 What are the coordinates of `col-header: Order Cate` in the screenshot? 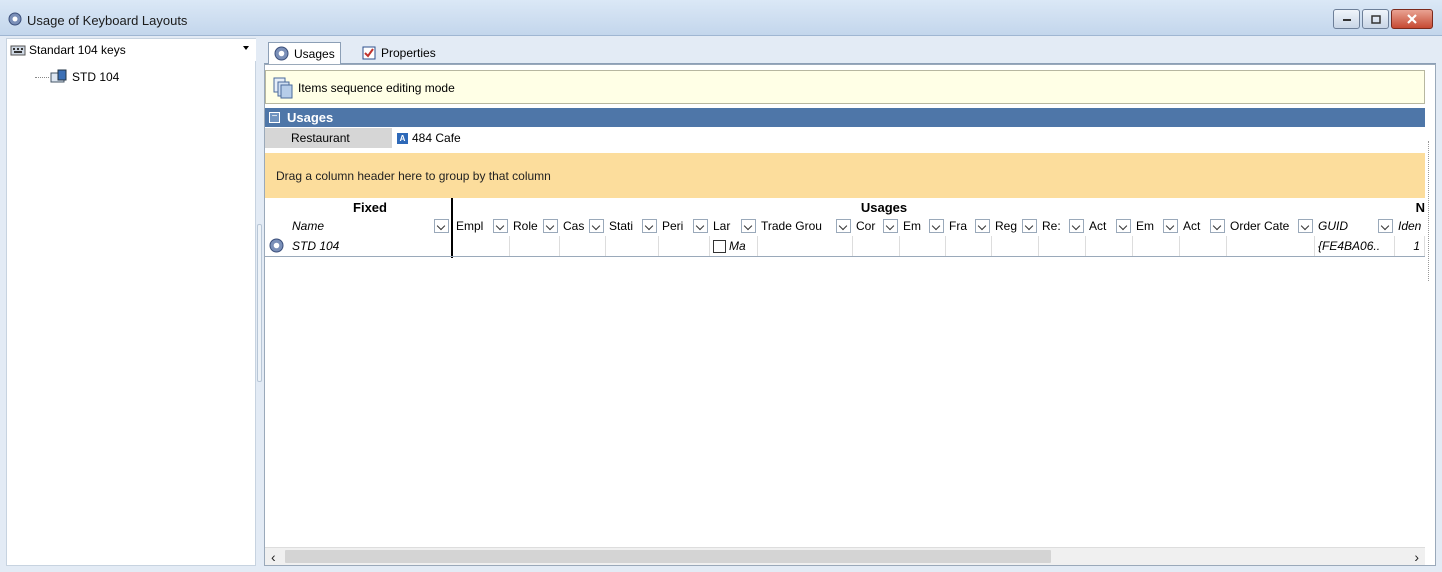 It's located at (1271, 226).